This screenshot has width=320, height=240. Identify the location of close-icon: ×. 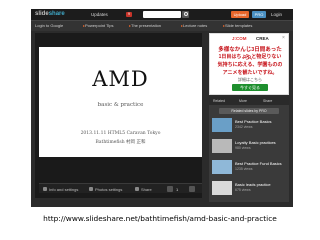
(283, 38).